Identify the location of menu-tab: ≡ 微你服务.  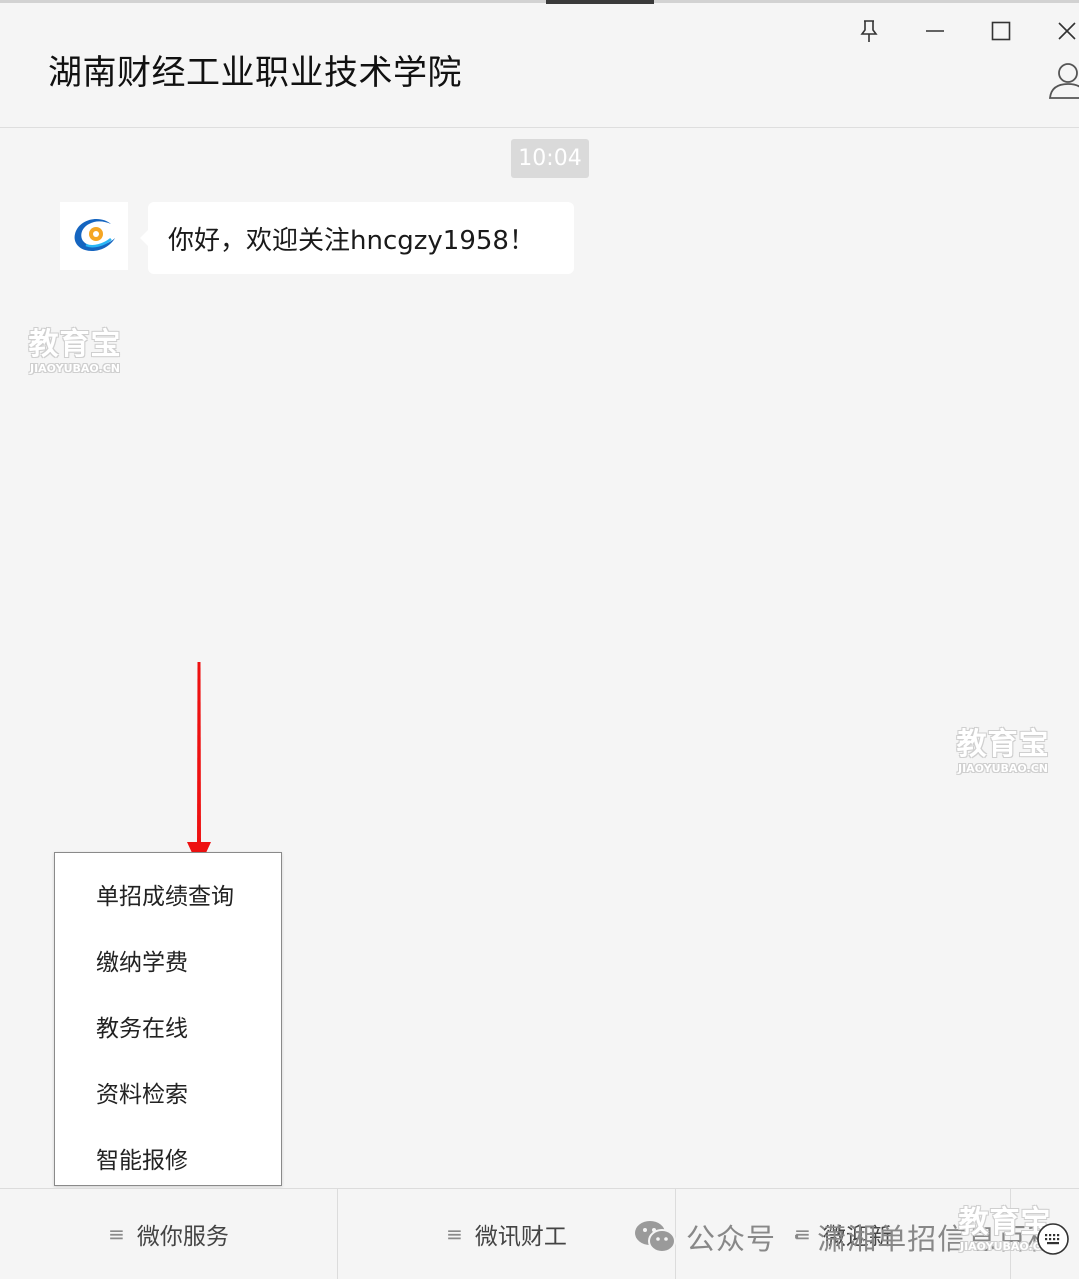
(168, 1234).